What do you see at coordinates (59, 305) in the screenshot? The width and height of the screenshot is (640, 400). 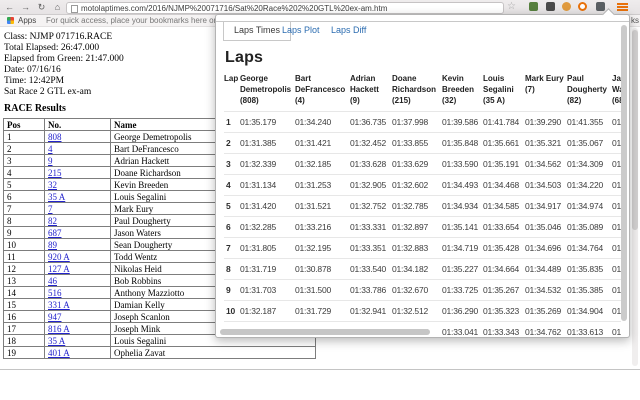 I see `rider-number-link: 331 A` at bounding box center [59, 305].